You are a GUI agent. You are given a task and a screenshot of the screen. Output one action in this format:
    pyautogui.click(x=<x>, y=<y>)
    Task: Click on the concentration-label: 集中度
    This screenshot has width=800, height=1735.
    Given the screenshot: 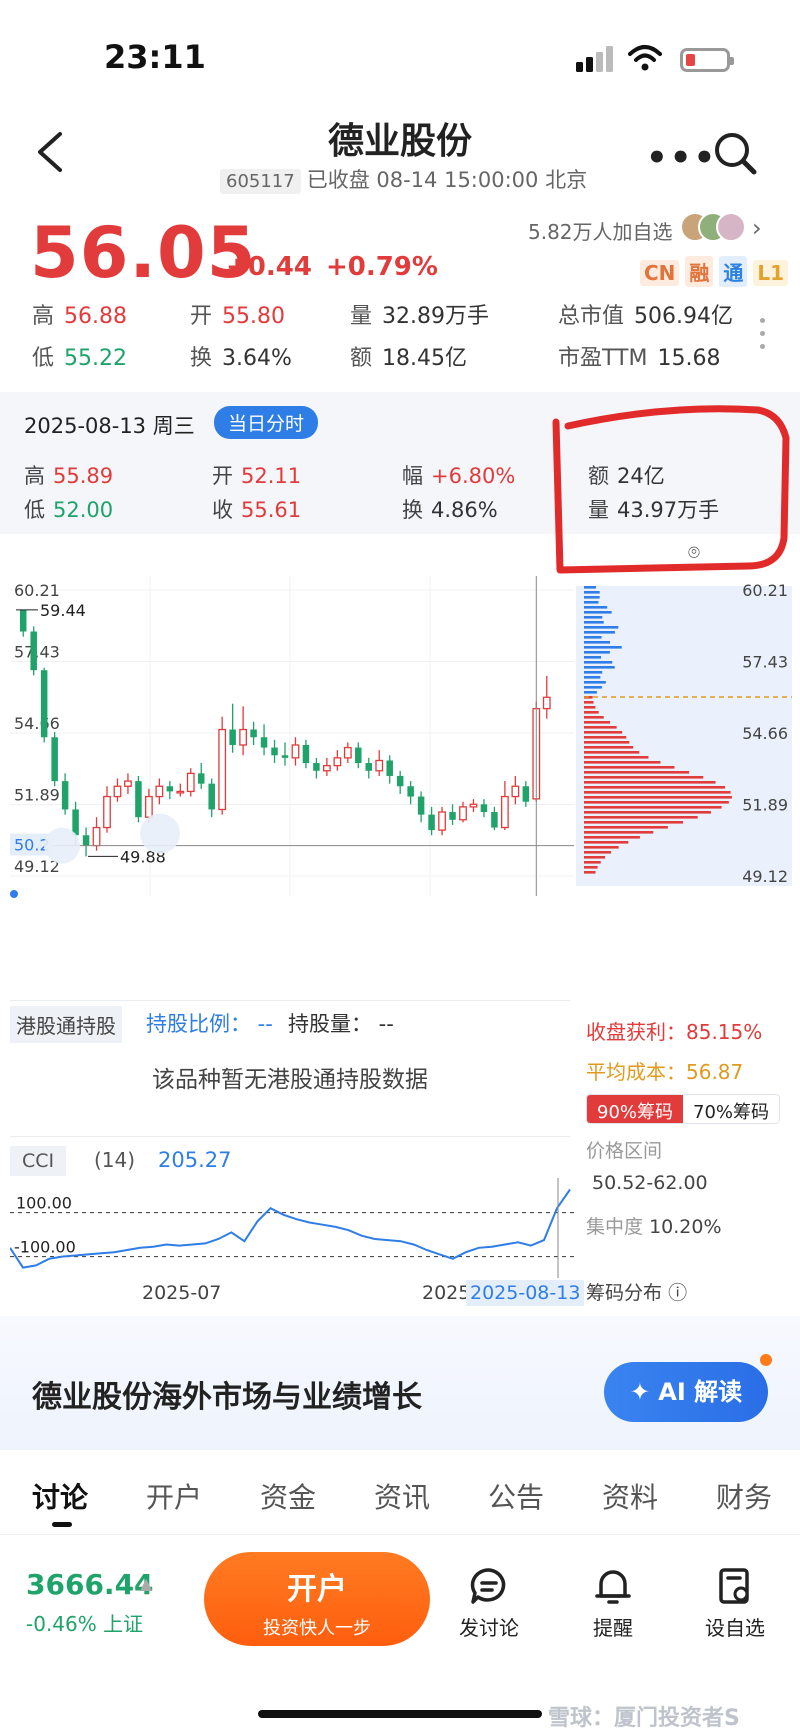 What is the action you would take?
    pyautogui.click(x=615, y=1227)
    